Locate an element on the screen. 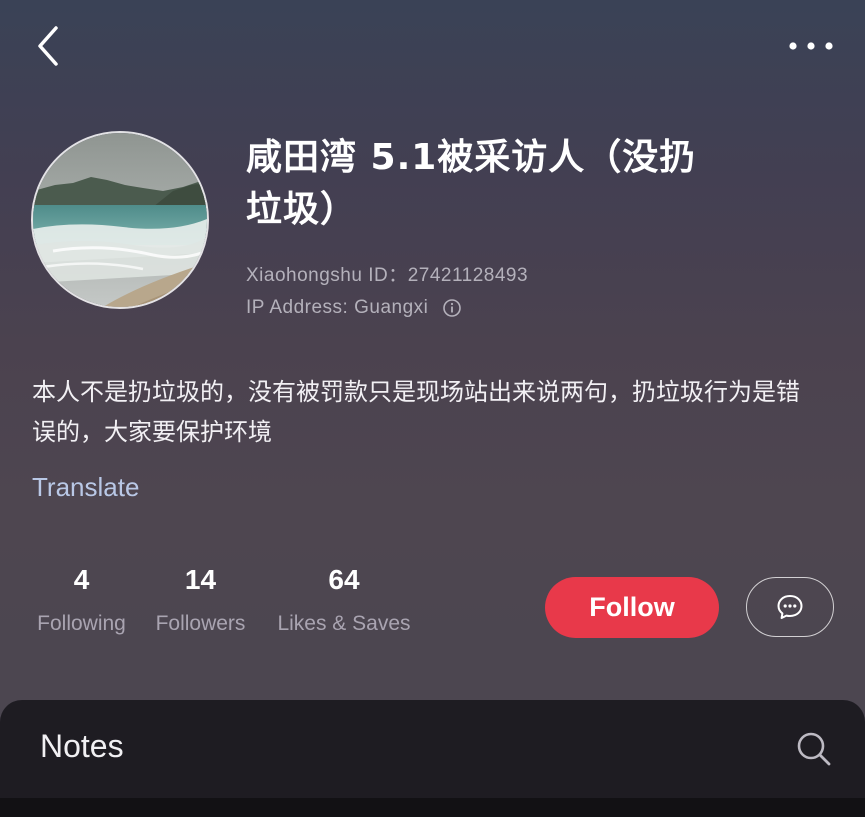 The image size is (865, 817). stat-followers: 14 Followers is located at coordinates (200, 599).